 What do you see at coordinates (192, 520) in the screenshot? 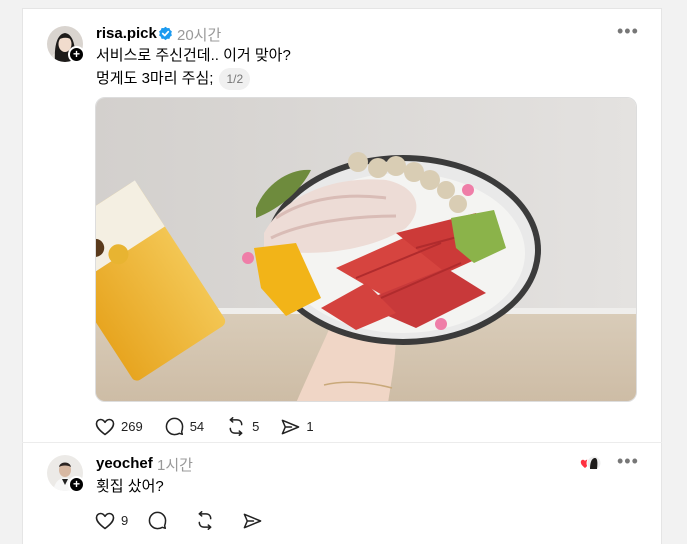
I see `reply-actions-bar: 9` at bounding box center [192, 520].